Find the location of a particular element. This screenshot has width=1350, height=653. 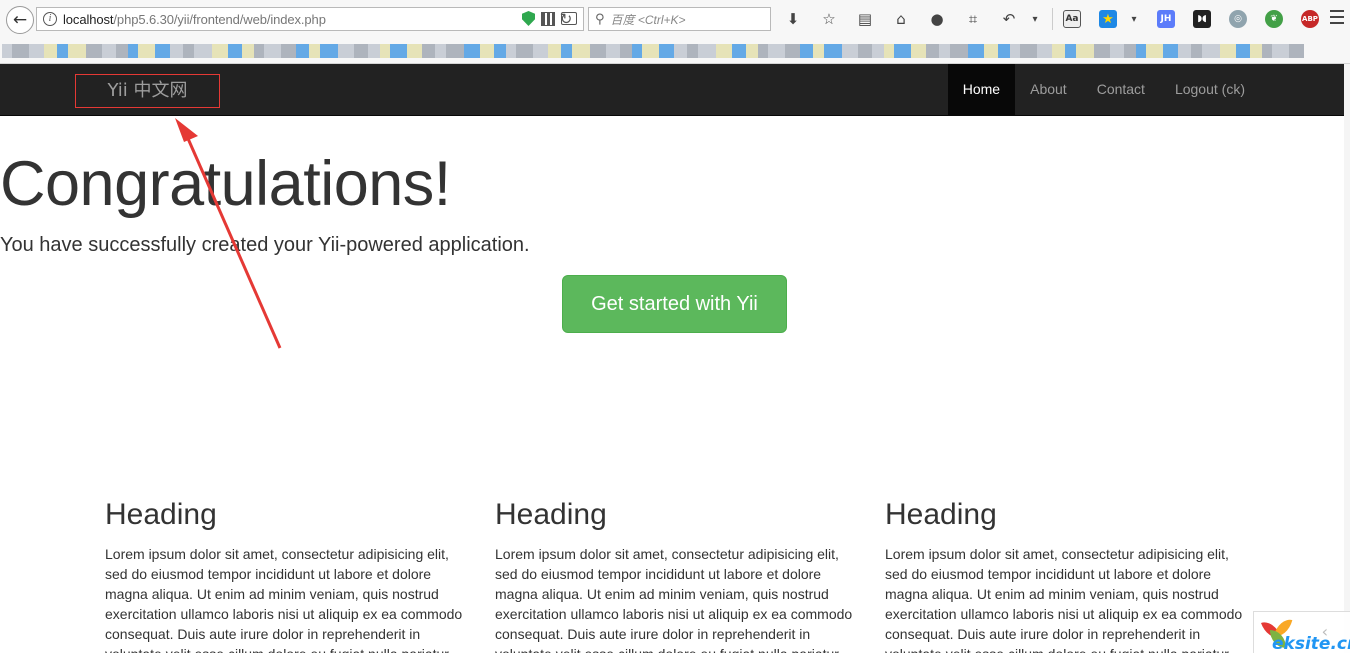

ghost-icon: ◗◖ is located at coordinates (1202, 19).